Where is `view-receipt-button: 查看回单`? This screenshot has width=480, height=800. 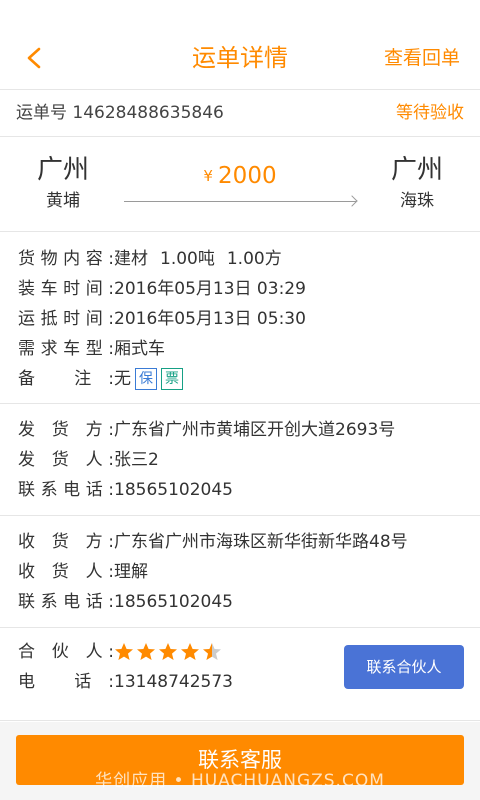
view-receipt-button: 查看回单 is located at coordinates (422, 58).